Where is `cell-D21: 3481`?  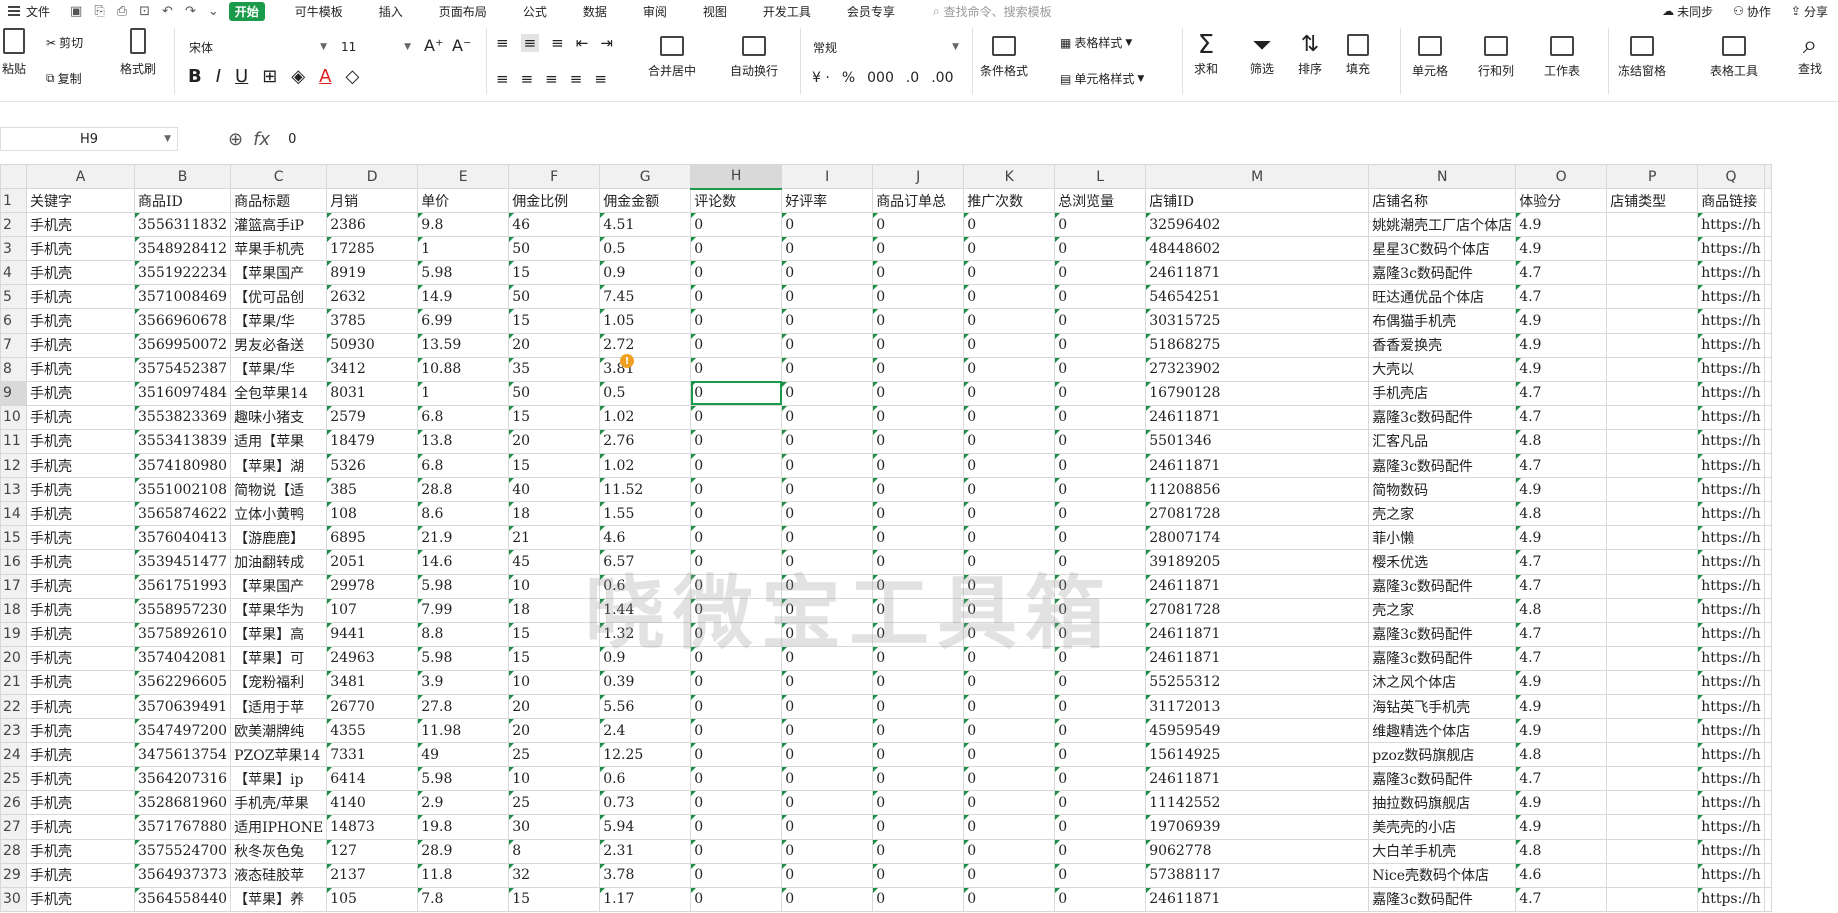
cell-D21: 3481 is located at coordinates (372, 682).